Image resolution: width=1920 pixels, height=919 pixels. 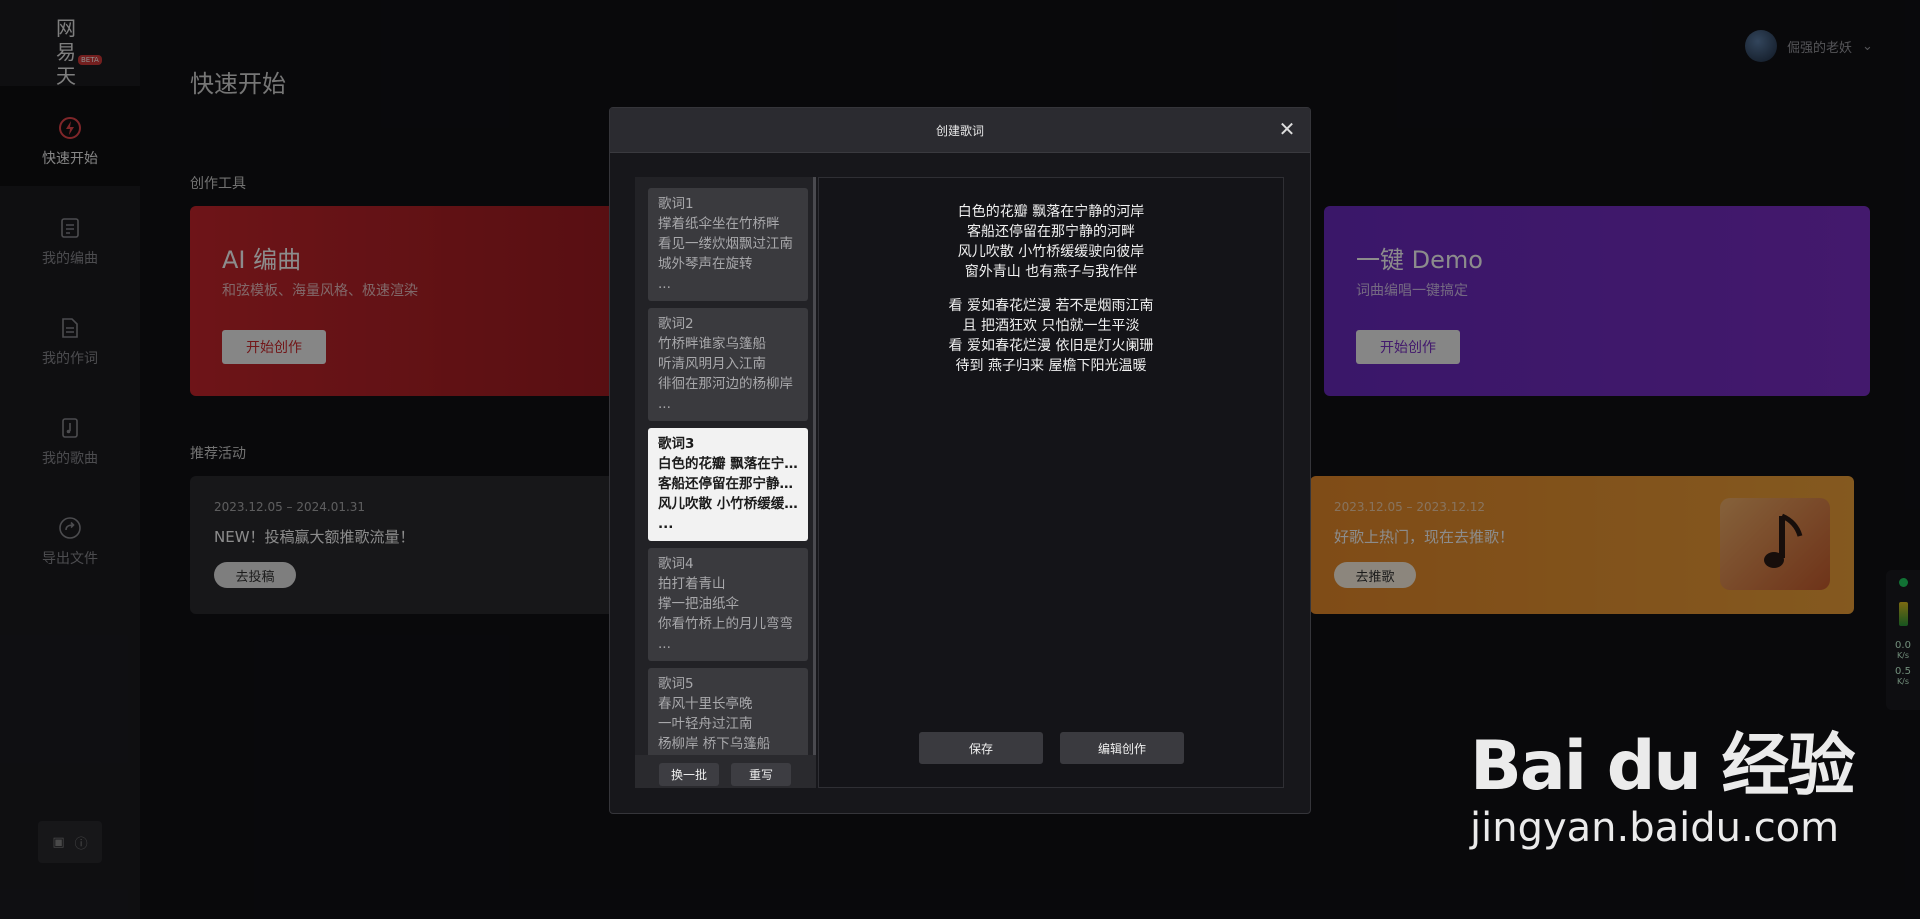 What do you see at coordinates (814, 466) in the screenshot?
I see `lyrics-list-scrollbar` at bounding box center [814, 466].